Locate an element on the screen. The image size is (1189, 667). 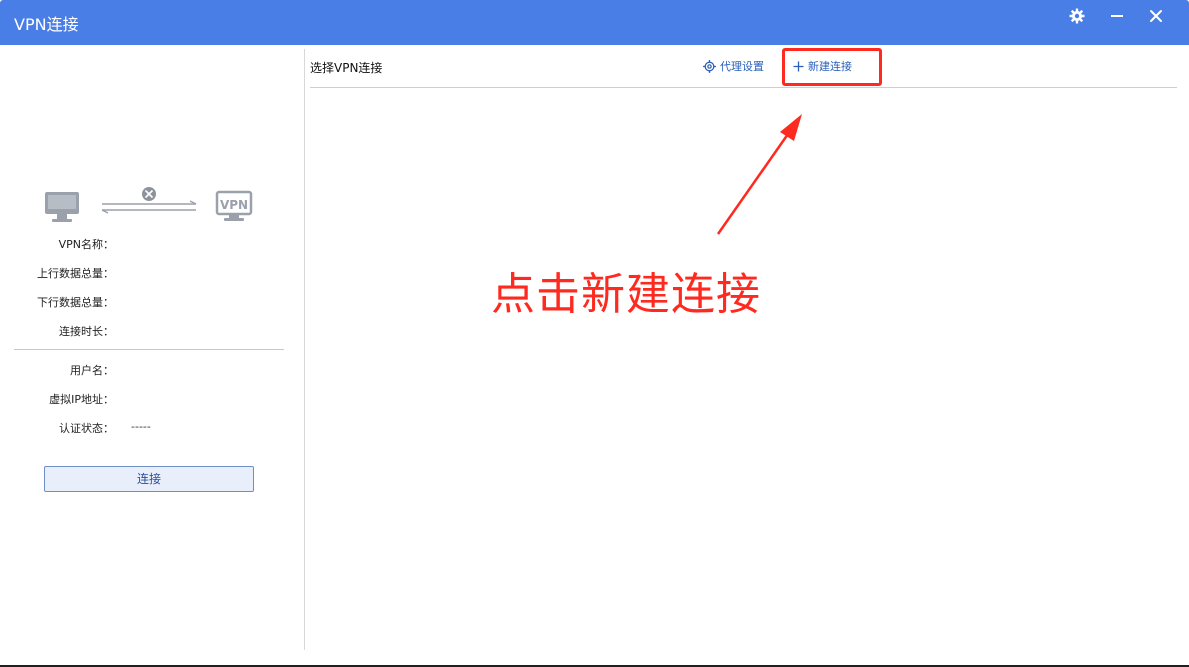
gear-outline-icon is located at coordinates (709, 66).